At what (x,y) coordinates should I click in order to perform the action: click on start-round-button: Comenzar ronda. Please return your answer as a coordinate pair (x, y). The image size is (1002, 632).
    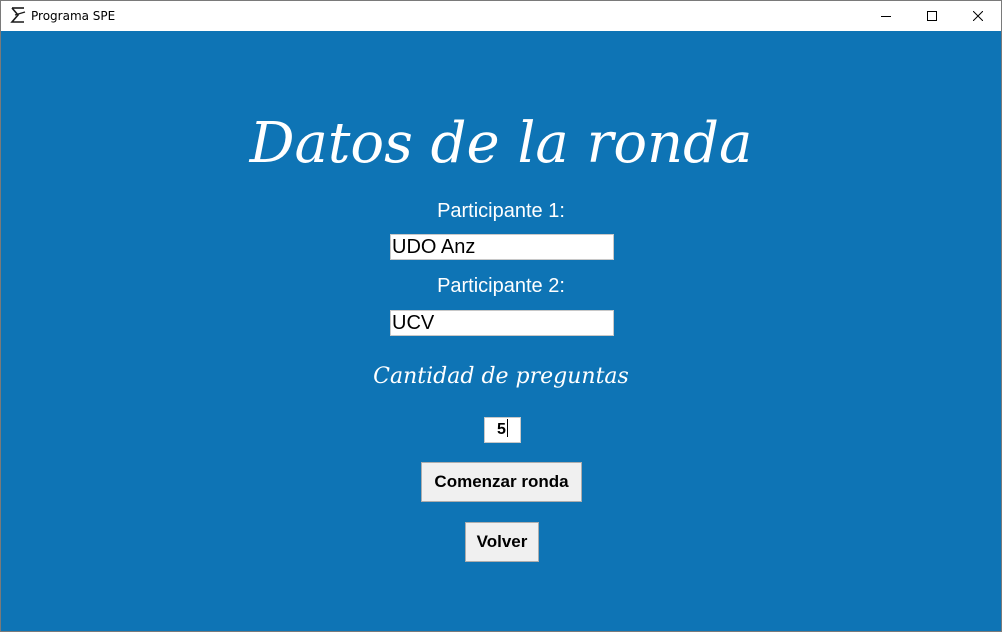
    Looking at the image, I should click on (501, 482).